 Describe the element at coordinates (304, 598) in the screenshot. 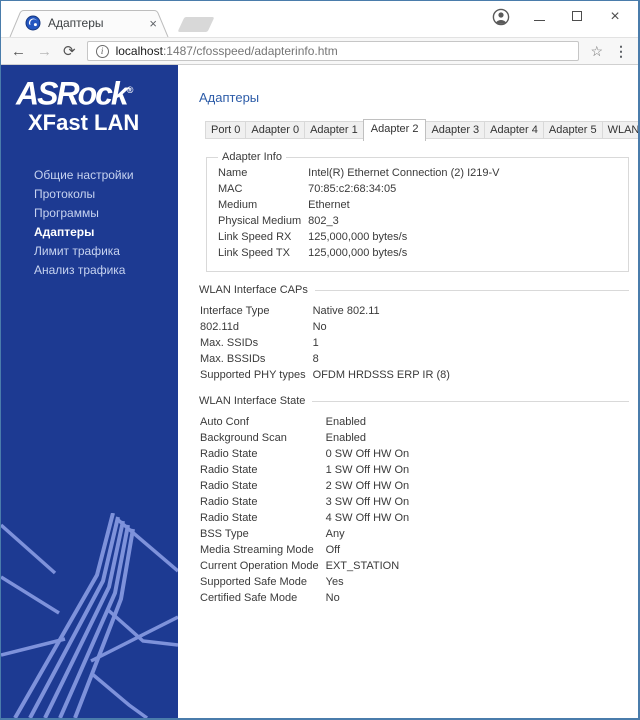

I see `info-row: Certified Safe Mode No` at that location.